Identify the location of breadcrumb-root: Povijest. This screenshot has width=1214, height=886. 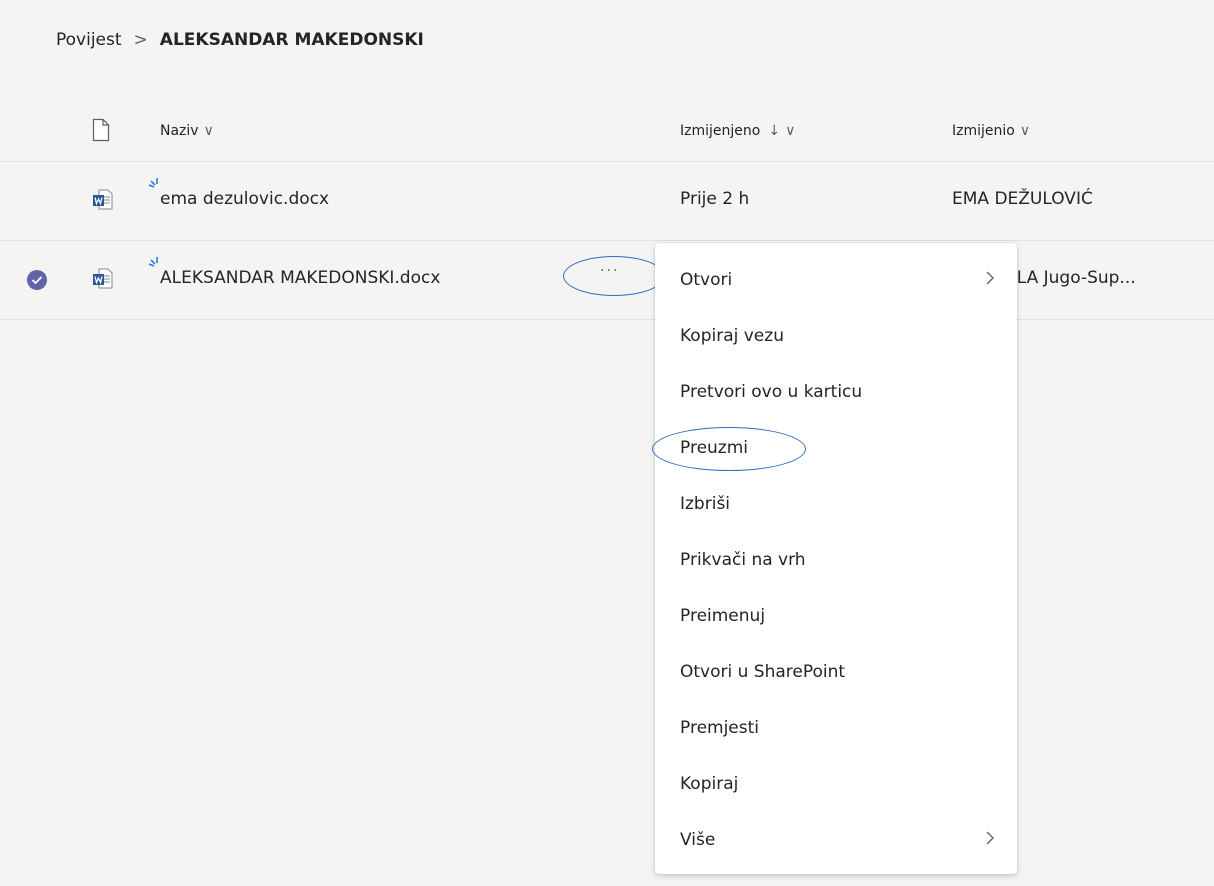
(89, 40).